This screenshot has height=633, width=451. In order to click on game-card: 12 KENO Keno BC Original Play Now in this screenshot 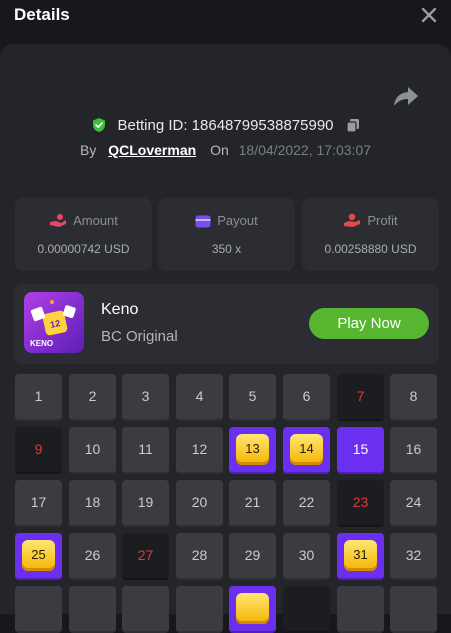, I will do `click(226, 324)`.